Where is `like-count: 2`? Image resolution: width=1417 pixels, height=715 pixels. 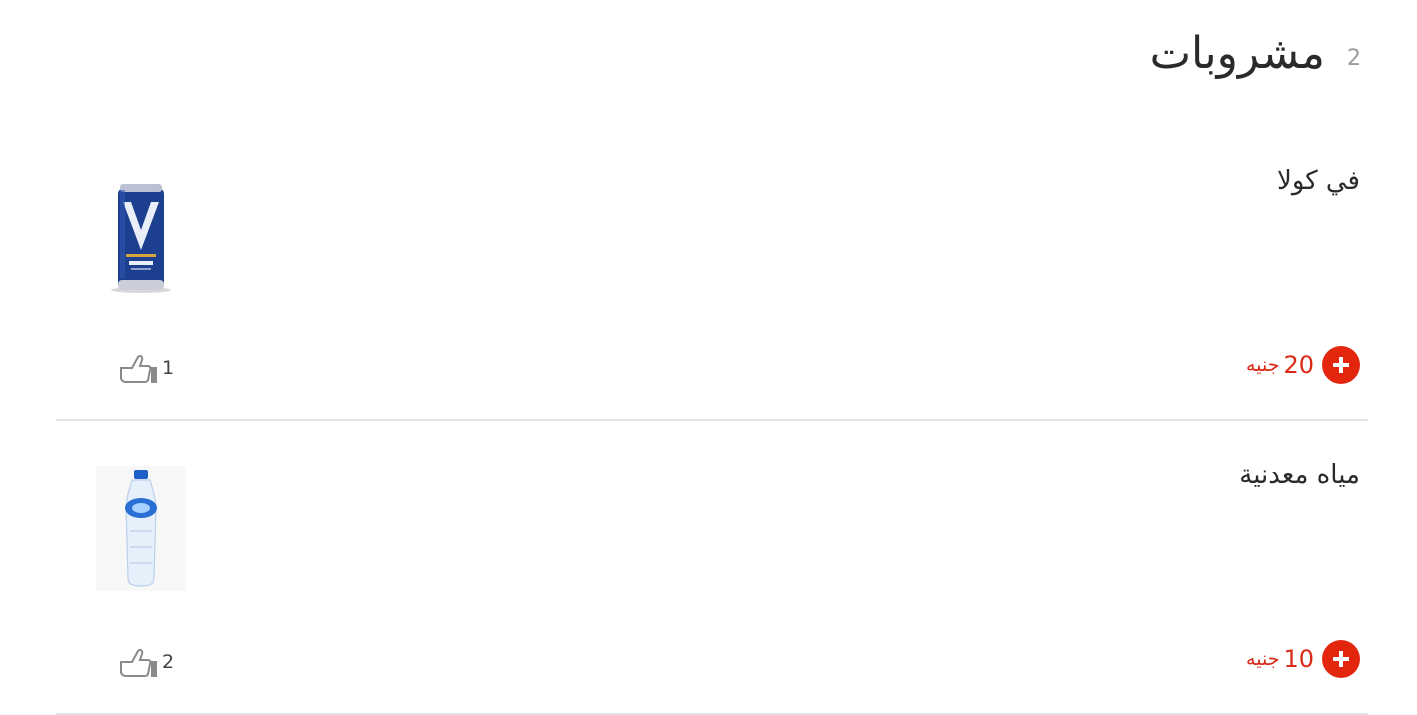
like-count: 2 is located at coordinates (168, 662).